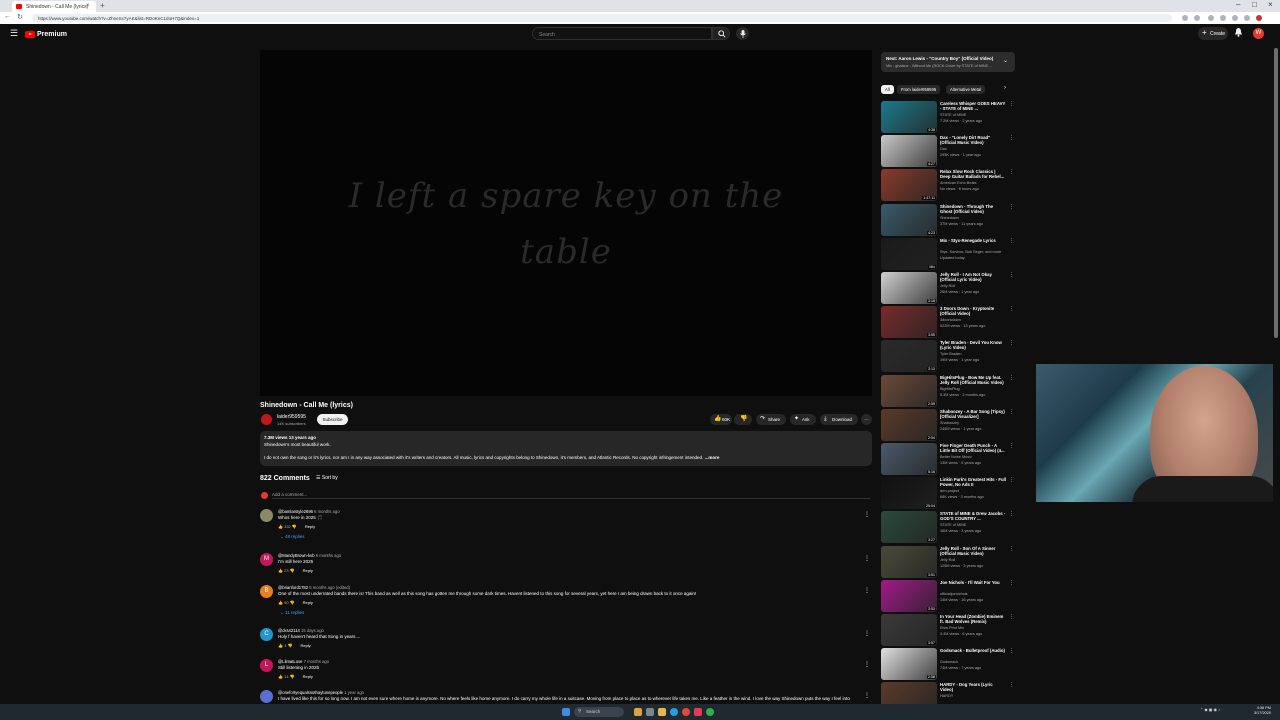 Image resolution: width=1280 pixels, height=720 pixels. I want to click on video-thumbnail: 3:55, so click(909, 322).